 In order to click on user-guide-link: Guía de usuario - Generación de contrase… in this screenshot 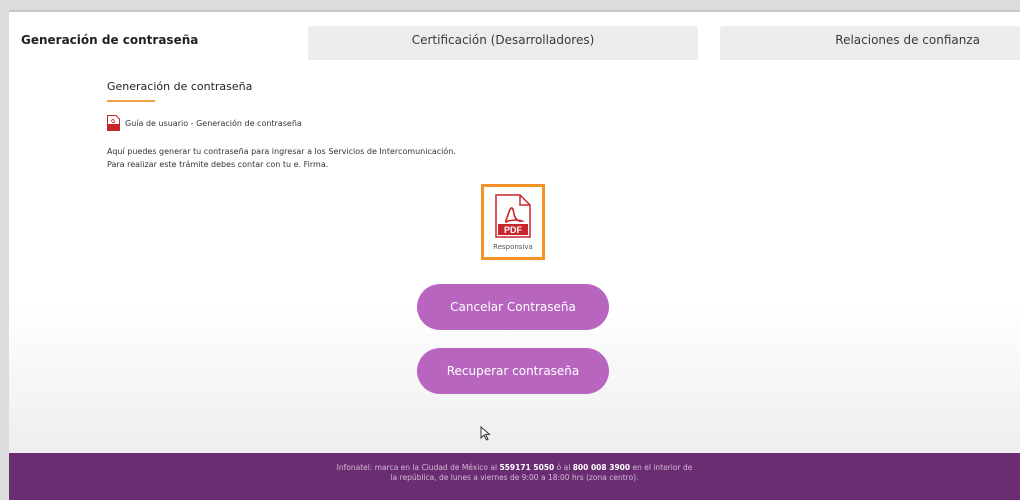, I will do `click(204, 123)`.